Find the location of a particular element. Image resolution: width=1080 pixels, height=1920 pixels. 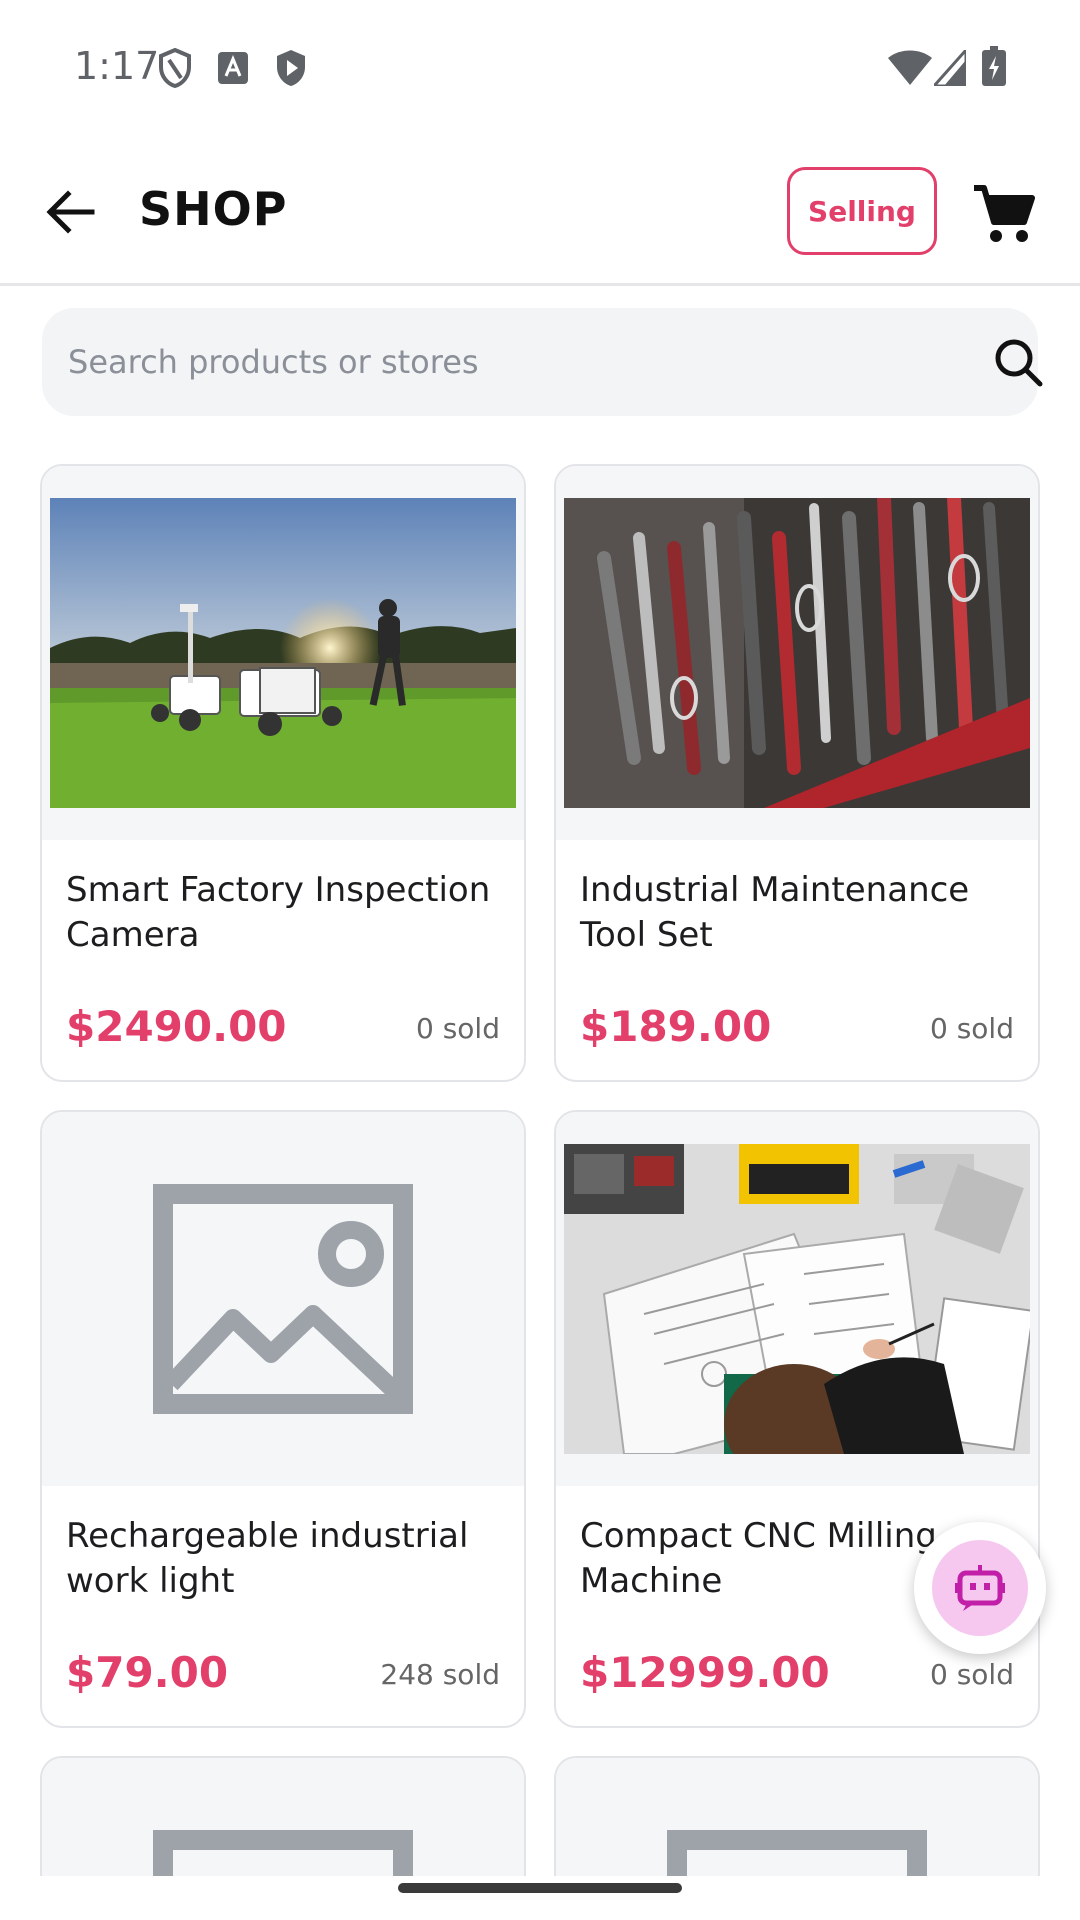

status-bar: 1:17 is located at coordinates (540, 65).